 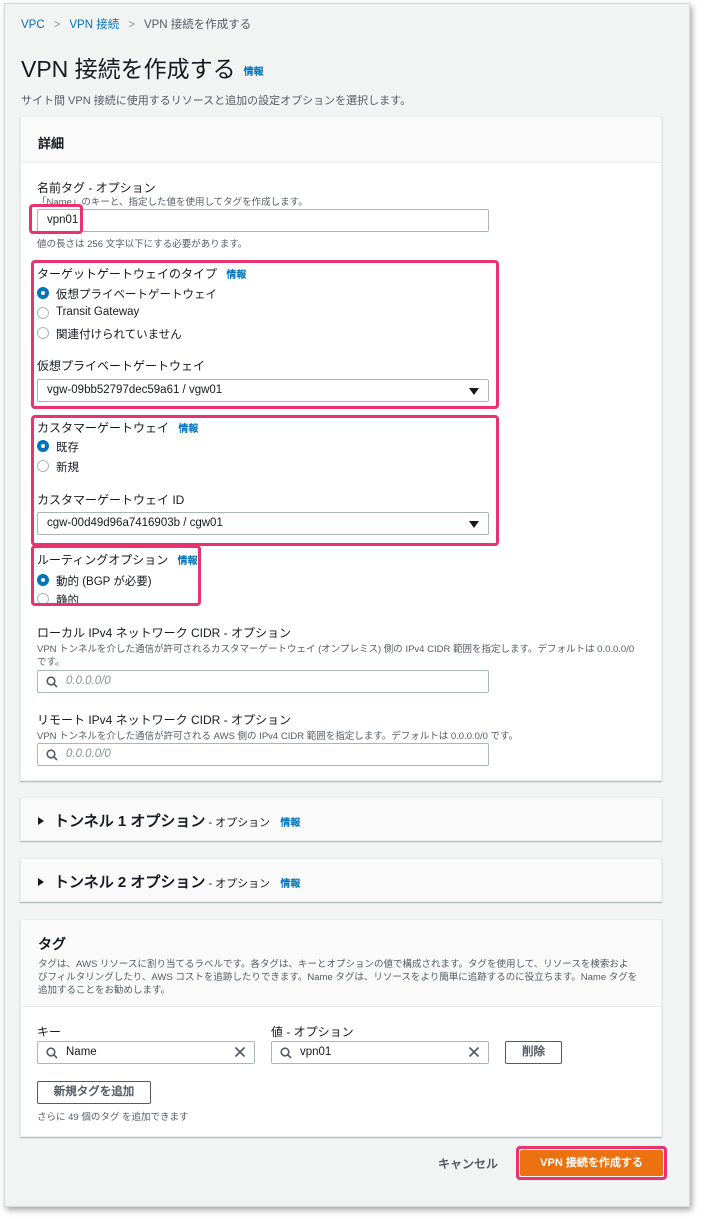 I want to click on details-header: 詳細, so click(x=51, y=143).